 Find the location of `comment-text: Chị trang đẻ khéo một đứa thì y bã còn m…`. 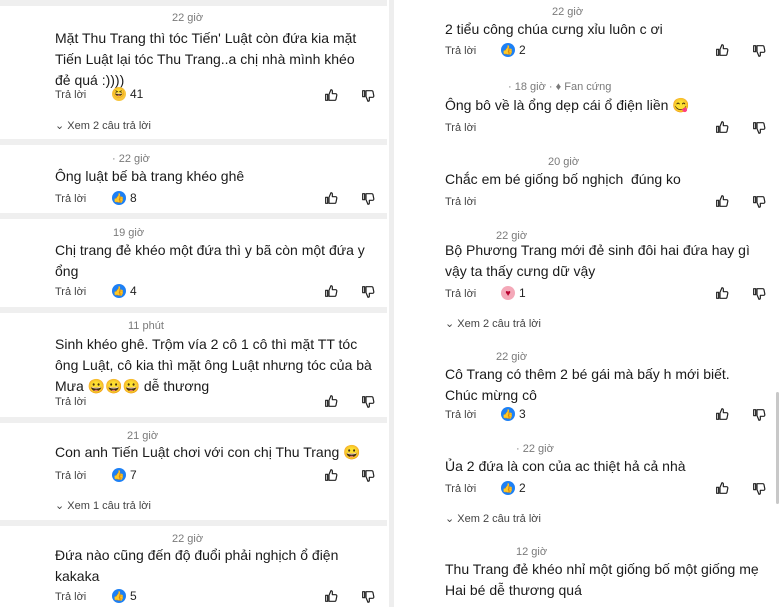

comment-text: Chị trang đẻ khéo một đứa thì y bã còn m… is located at coordinates (210, 260).